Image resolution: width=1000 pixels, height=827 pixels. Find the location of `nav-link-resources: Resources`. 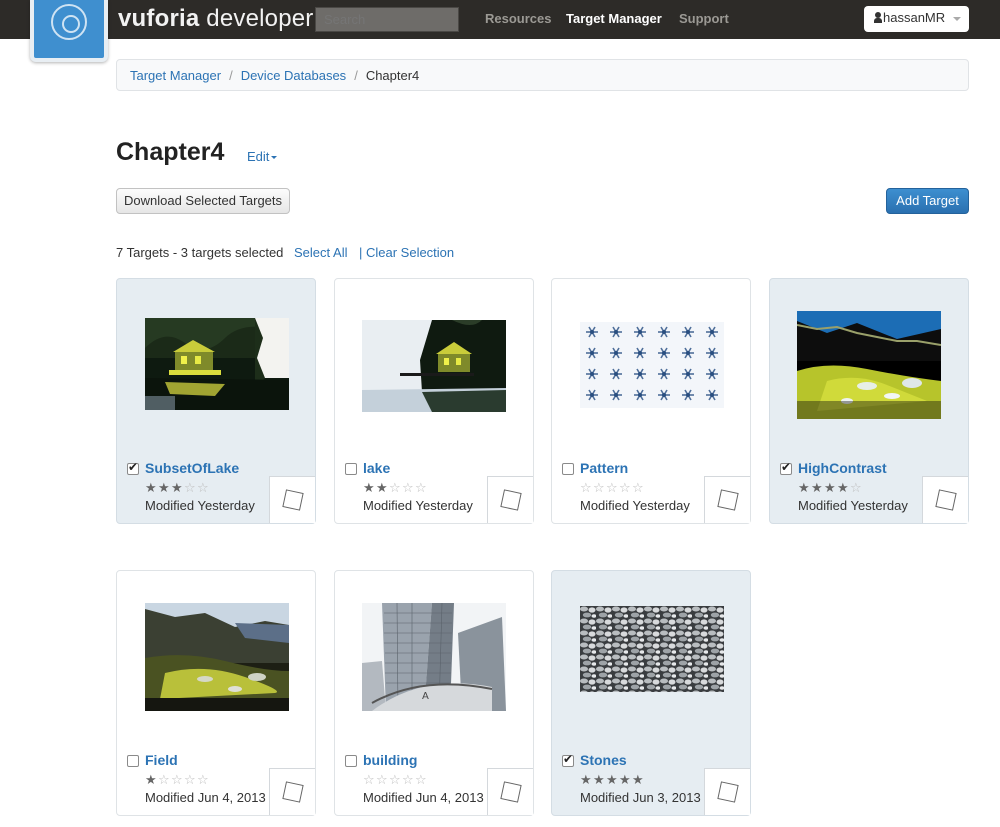

nav-link-resources: Resources is located at coordinates (518, 18).